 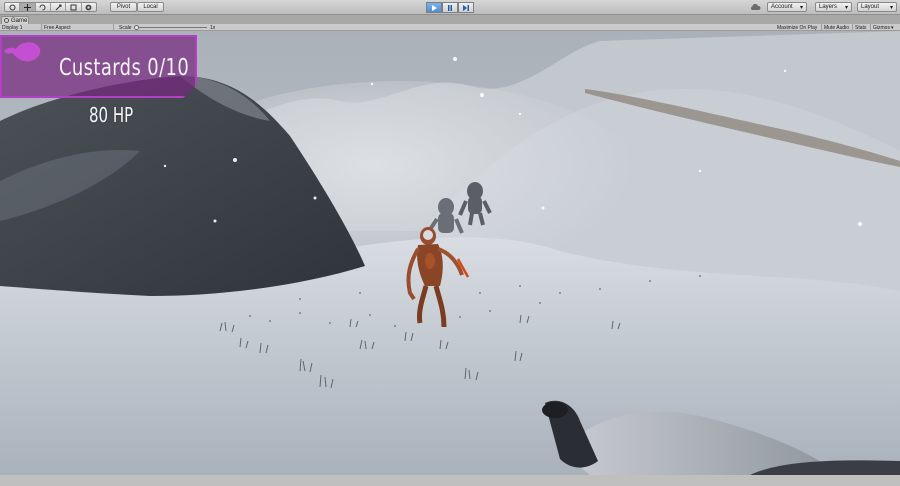 I want to click on scale-tool-button, so click(x=59, y=7).